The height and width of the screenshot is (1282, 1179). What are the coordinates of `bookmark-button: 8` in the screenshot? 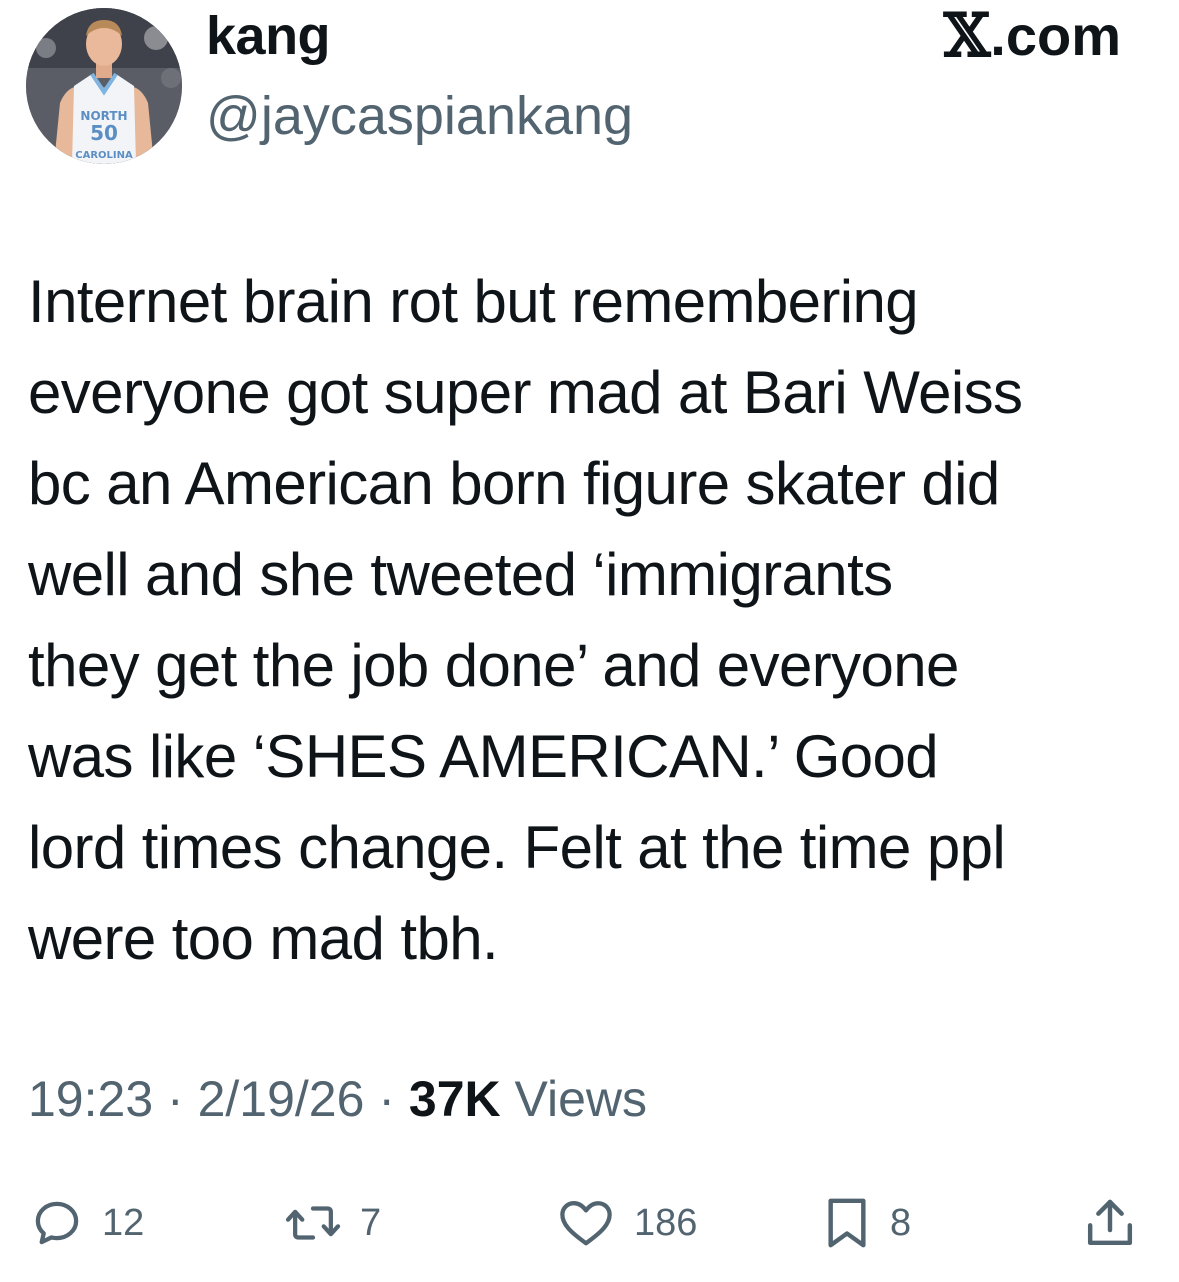 It's located at (866, 1223).